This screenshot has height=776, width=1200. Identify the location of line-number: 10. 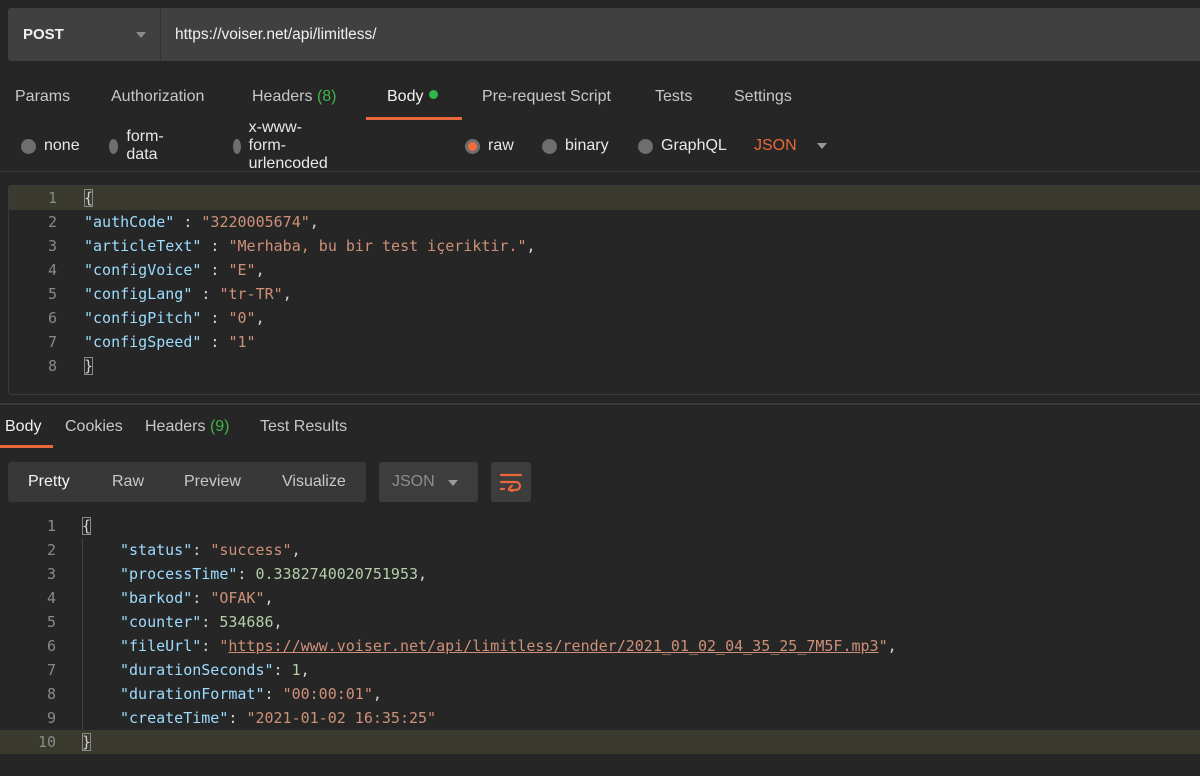
(46, 742).